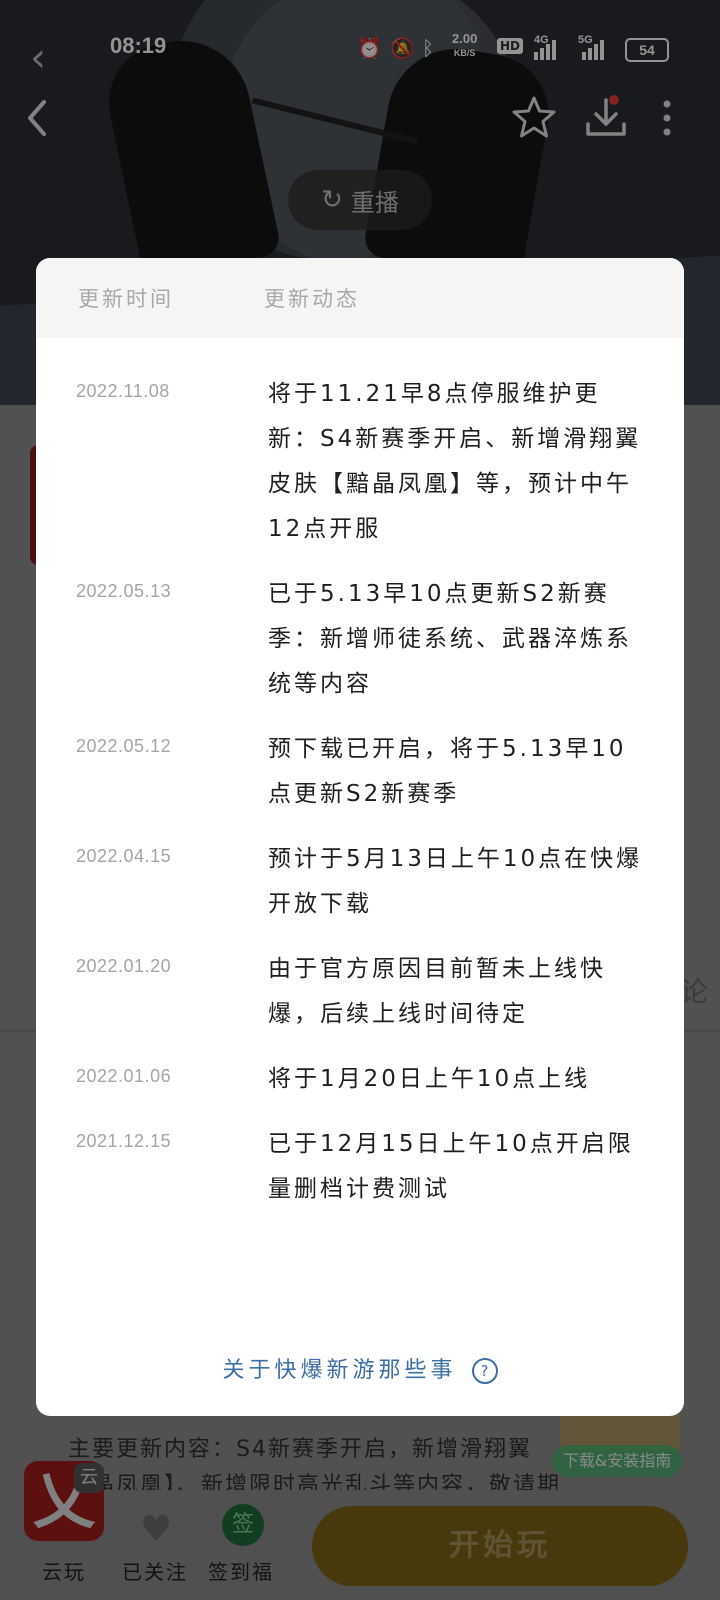 Image resolution: width=720 pixels, height=1600 pixels. I want to click on update-date: 2022.05.13, so click(124, 591).